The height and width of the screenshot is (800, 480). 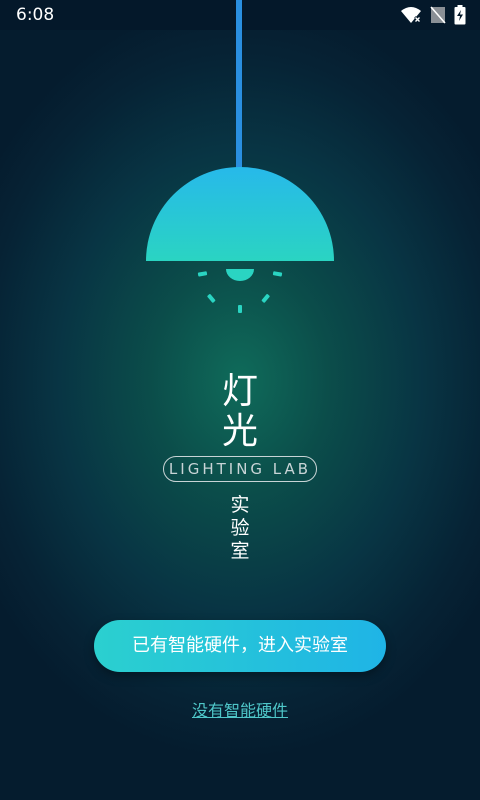 What do you see at coordinates (240, 646) in the screenshot?
I see `enter-lab-button: 已有智能硬件，进入实验室` at bounding box center [240, 646].